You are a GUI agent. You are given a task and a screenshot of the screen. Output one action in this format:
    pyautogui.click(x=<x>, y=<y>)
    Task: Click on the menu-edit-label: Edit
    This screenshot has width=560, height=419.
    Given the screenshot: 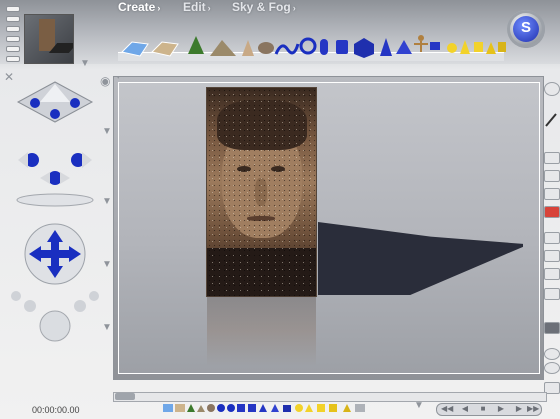 What is the action you would take?
    pyautogui.click(x=194, y=7)
    